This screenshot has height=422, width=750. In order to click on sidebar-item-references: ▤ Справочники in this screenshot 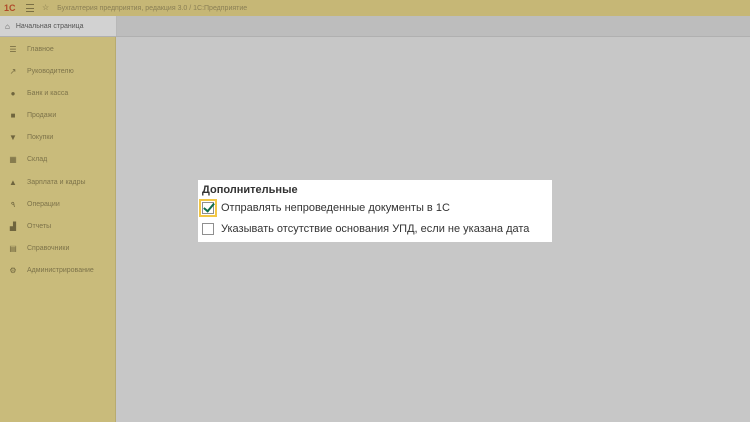, I will do `click(57, 248)`.